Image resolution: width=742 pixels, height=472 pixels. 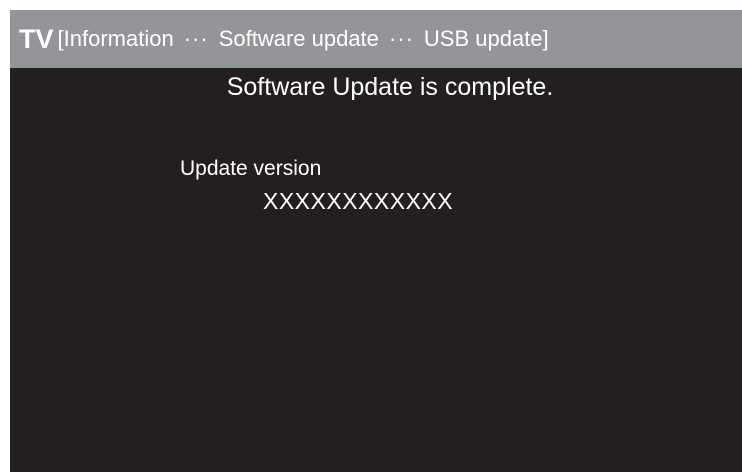 What do you see at coordinates (118, 38) in the screenshot?
I see `breadcrumb-item-information: Information` at bounding box center [118, 38].